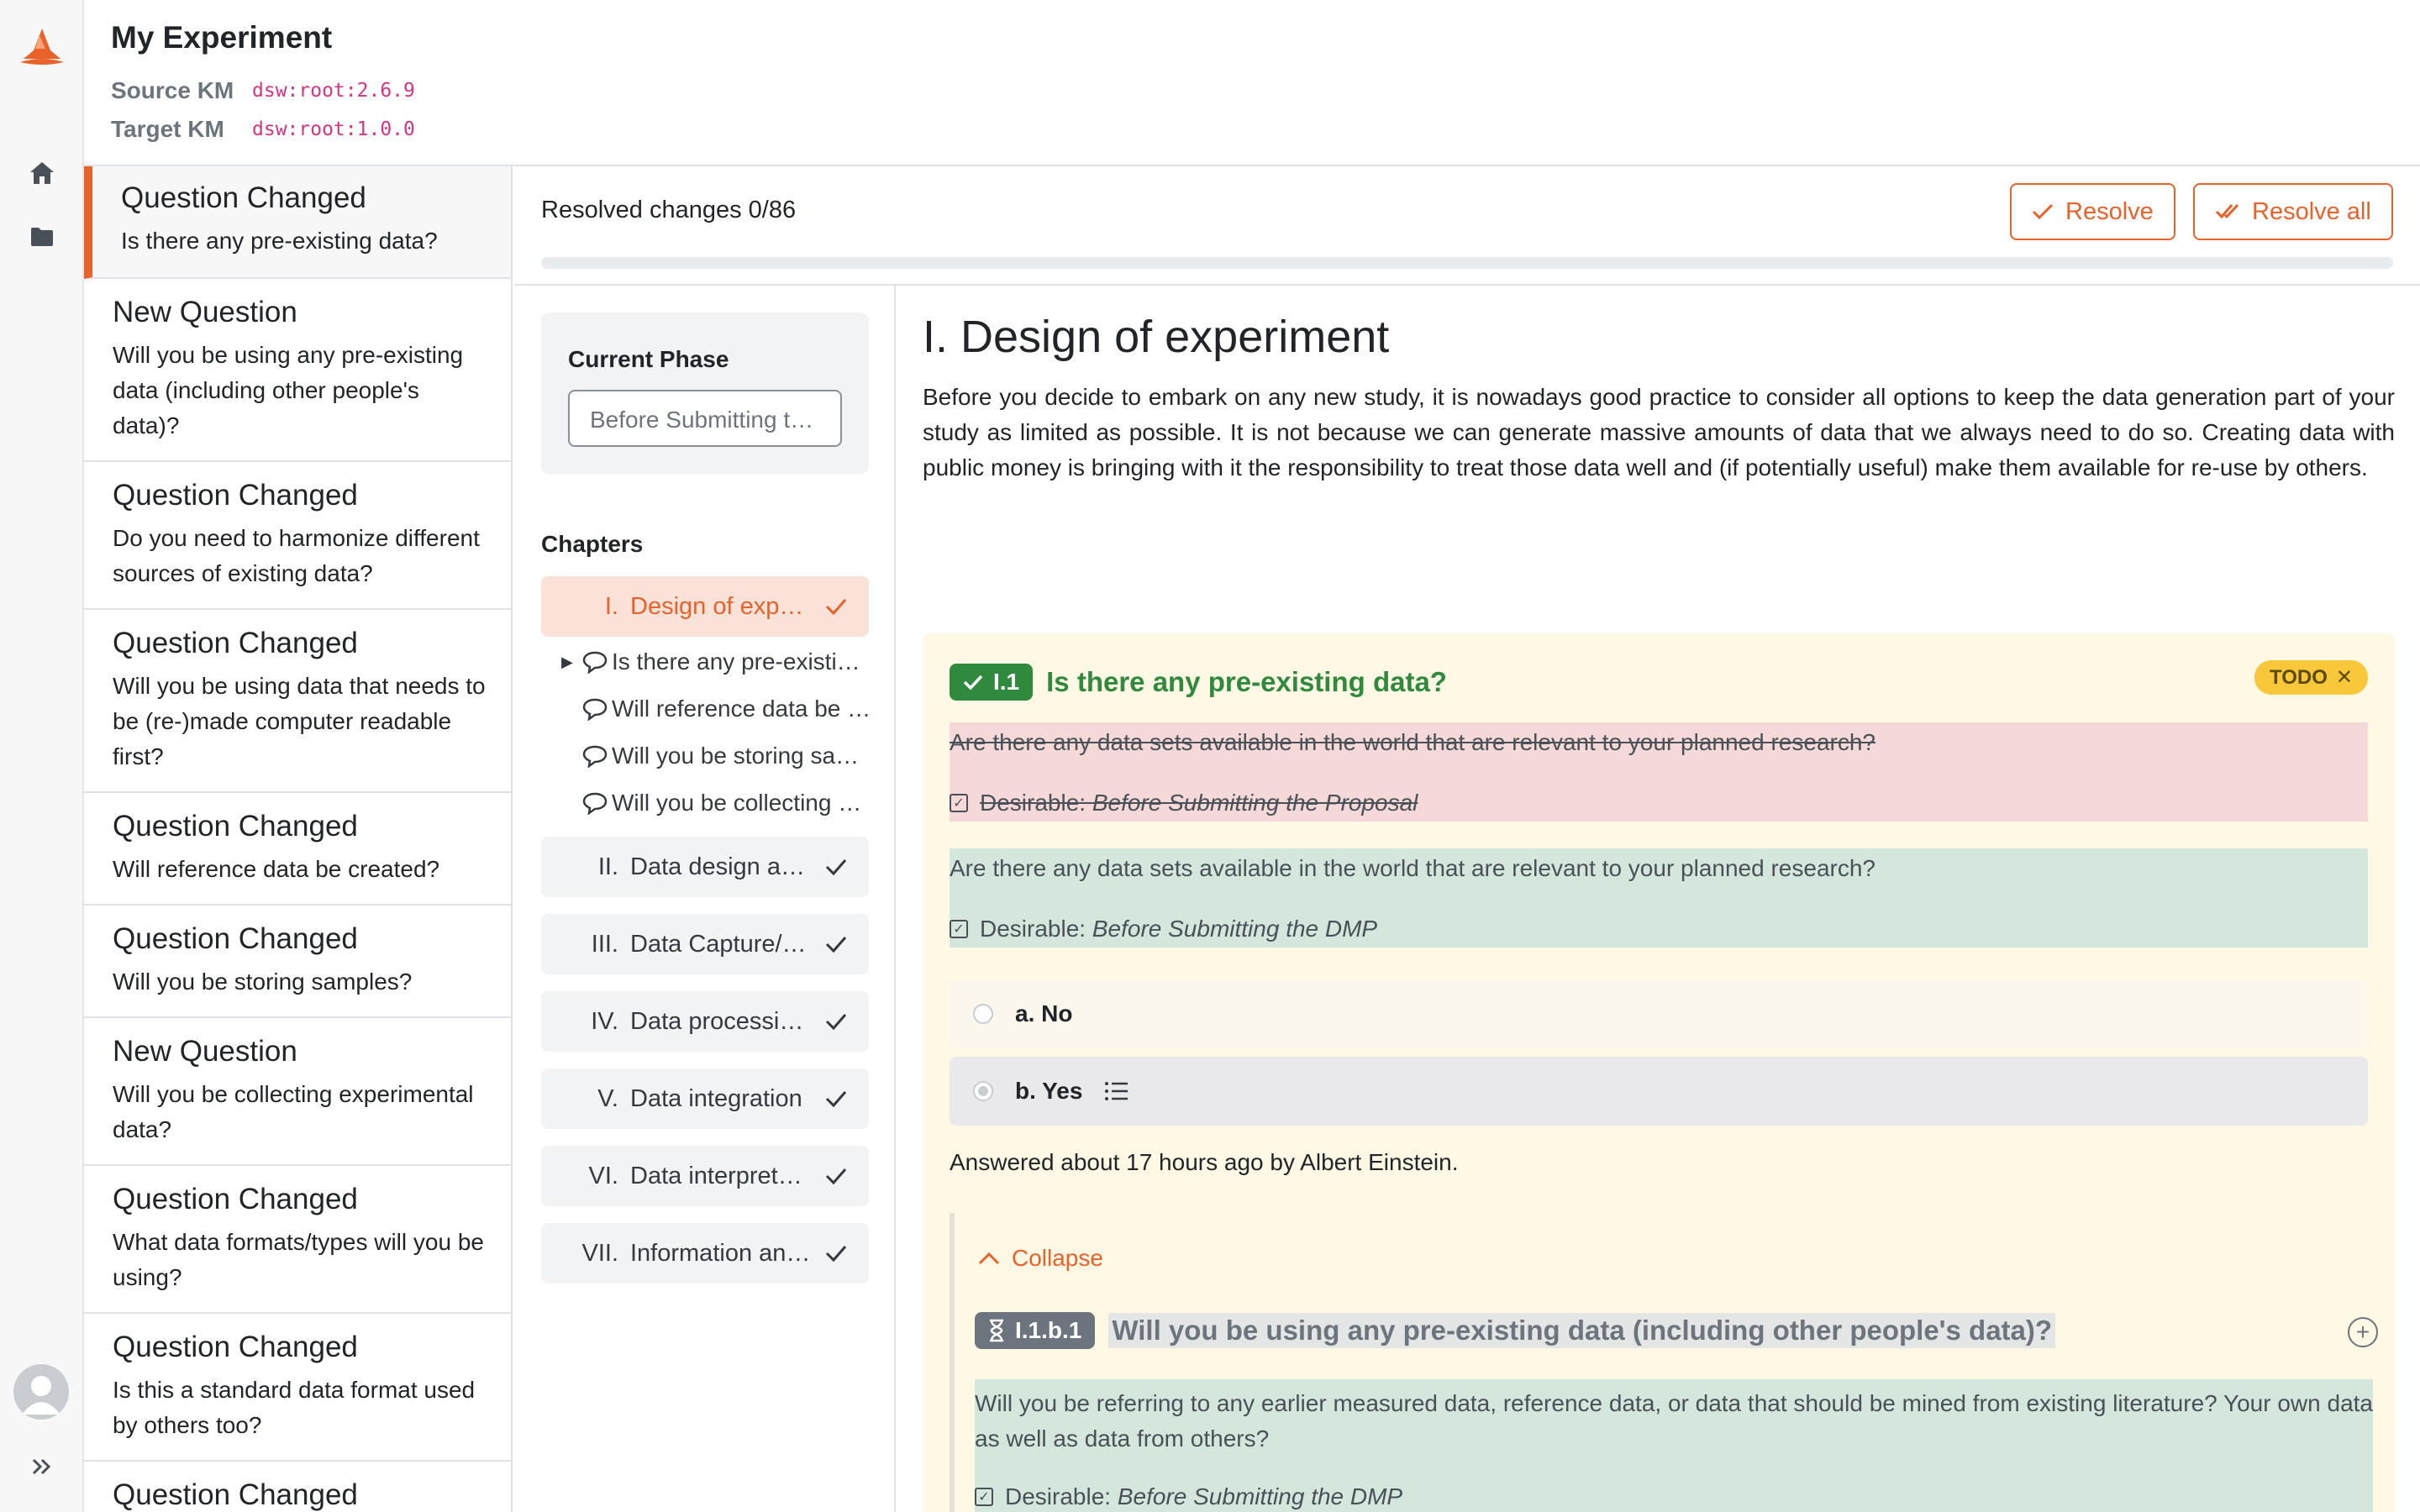  I want to click on page-title: My Experiment, so click(222, 37).